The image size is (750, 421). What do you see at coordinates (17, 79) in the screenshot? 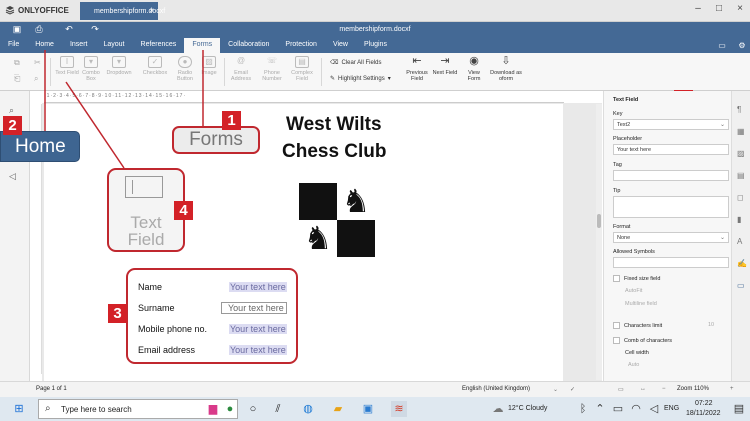
I see `paste-icon: ⎗` at bounding box center [17, 79].